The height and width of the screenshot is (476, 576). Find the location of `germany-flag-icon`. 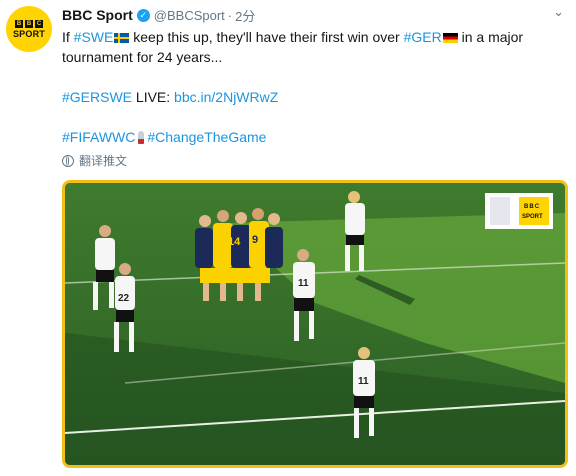

germany-flag-icon is located at coordinates (450, 38).